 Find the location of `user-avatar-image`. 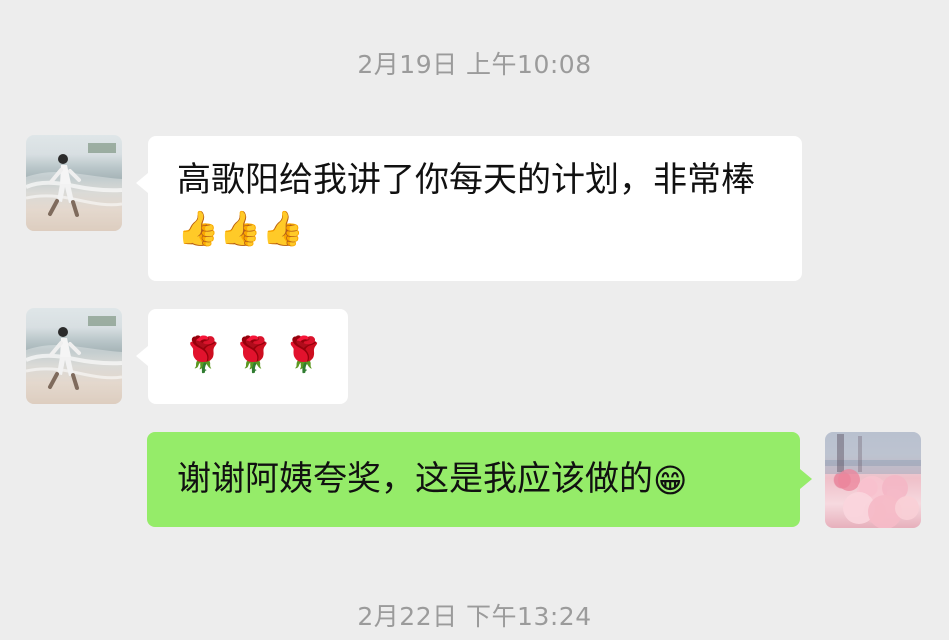

user-avatar-image is located at coordinates (873, 480).